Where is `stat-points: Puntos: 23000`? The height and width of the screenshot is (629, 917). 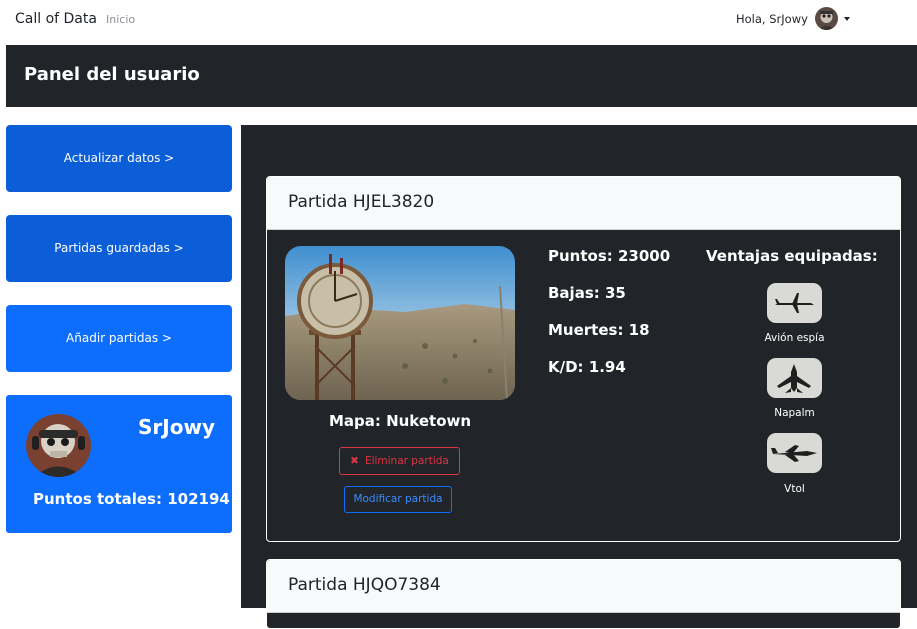
stat-points: Puntos: 23000 is located at coordinates (609, 256).